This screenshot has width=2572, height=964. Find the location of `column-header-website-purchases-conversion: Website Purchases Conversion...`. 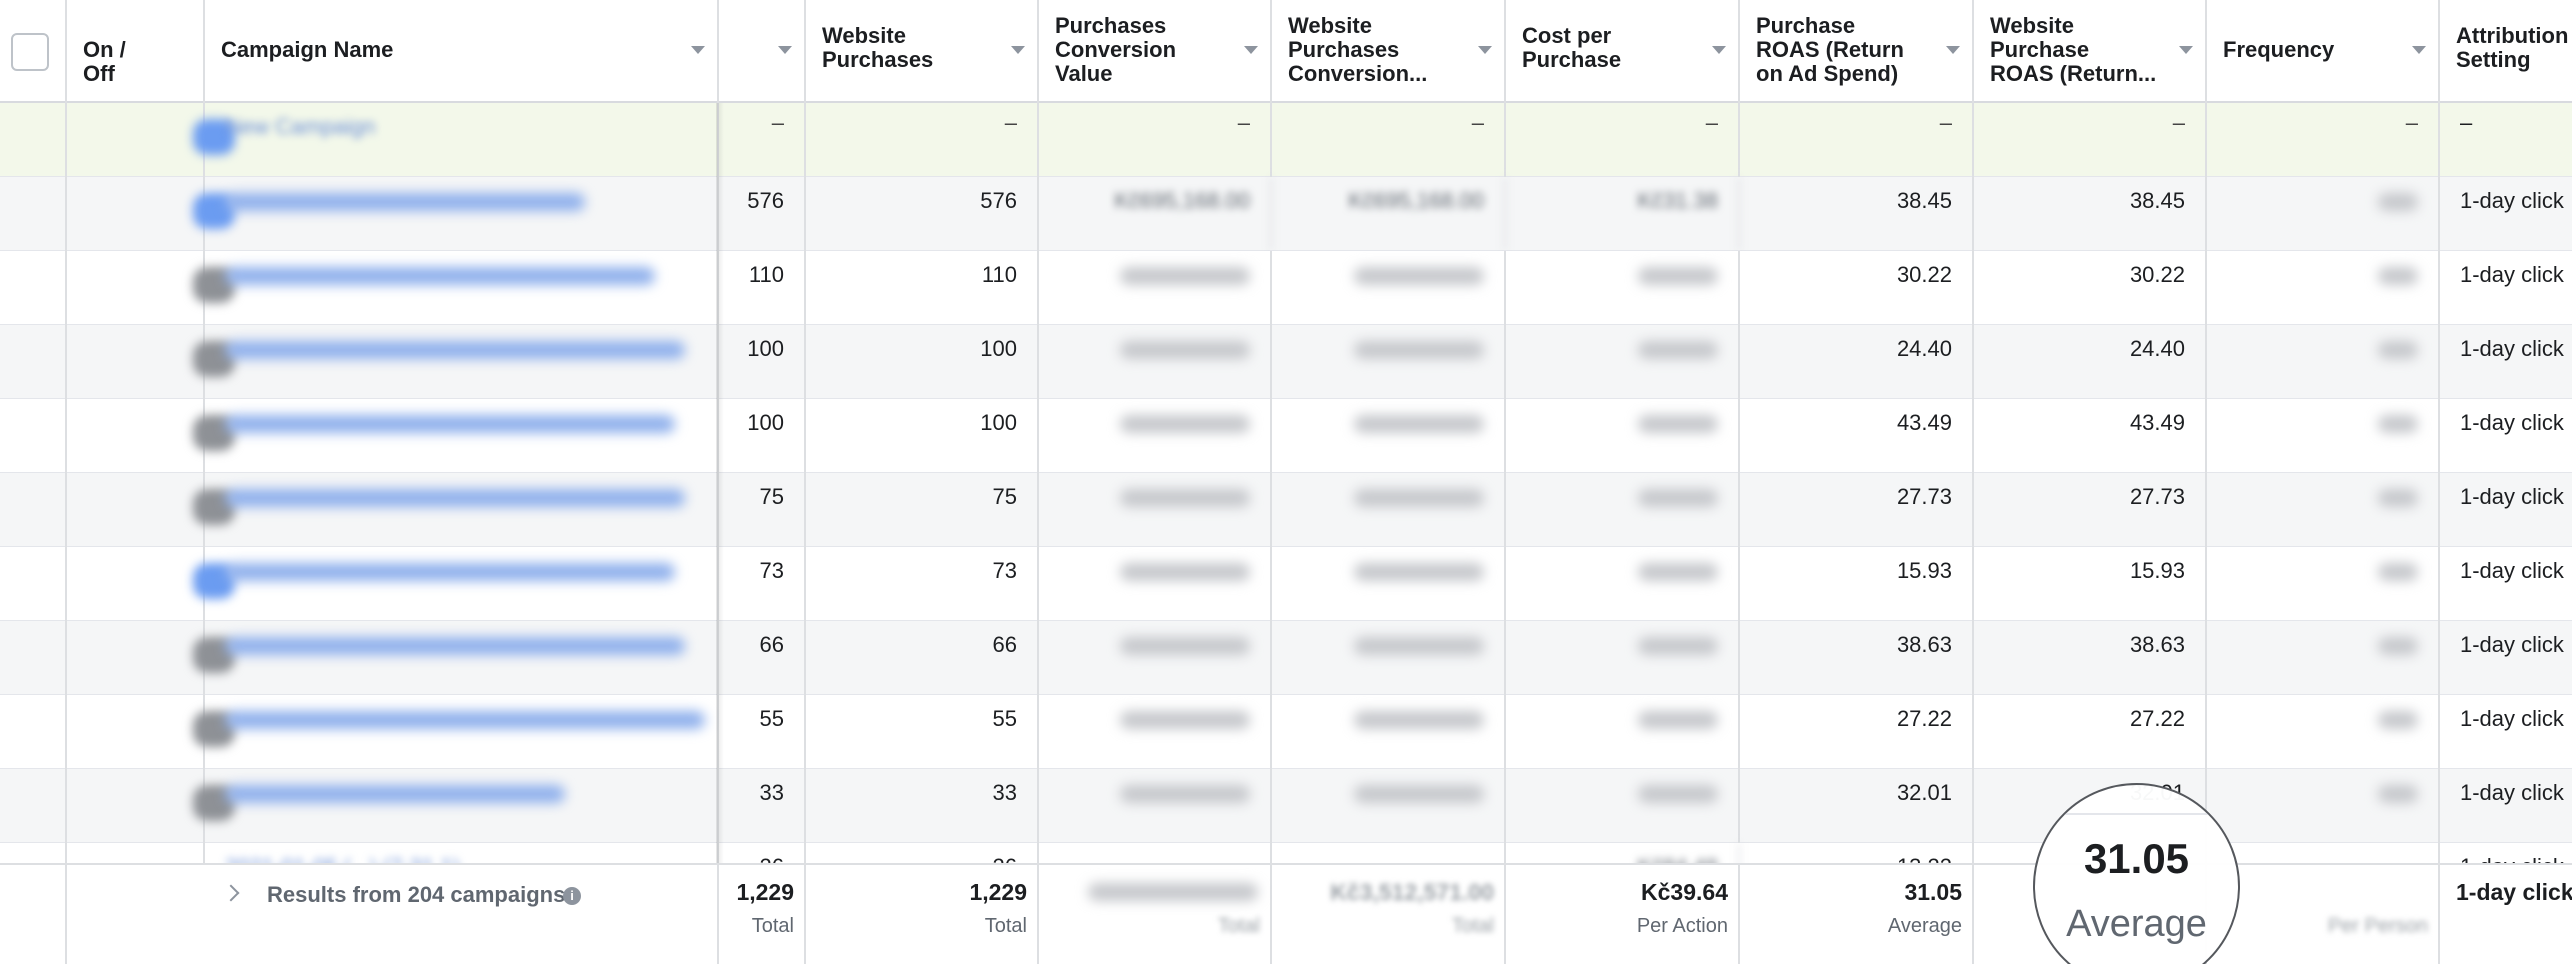

column-header-website-purchases-conversion: Website Purchases Conversion... is located at coordinates (1389, 51).